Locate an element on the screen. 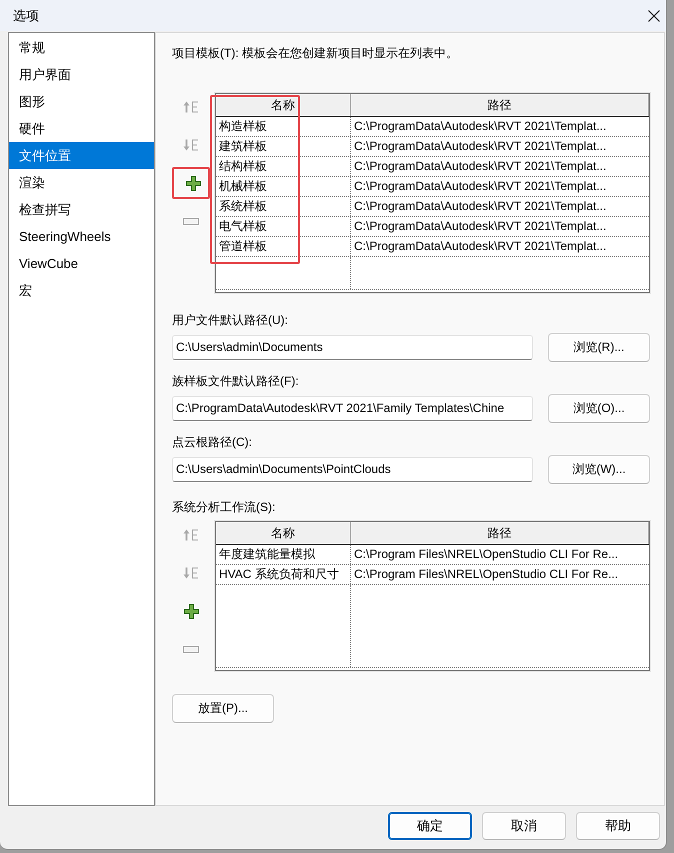 The height and width of the screenshot is (853, 674). dialog-button: 帮助 is located at coordinates (618, 826).